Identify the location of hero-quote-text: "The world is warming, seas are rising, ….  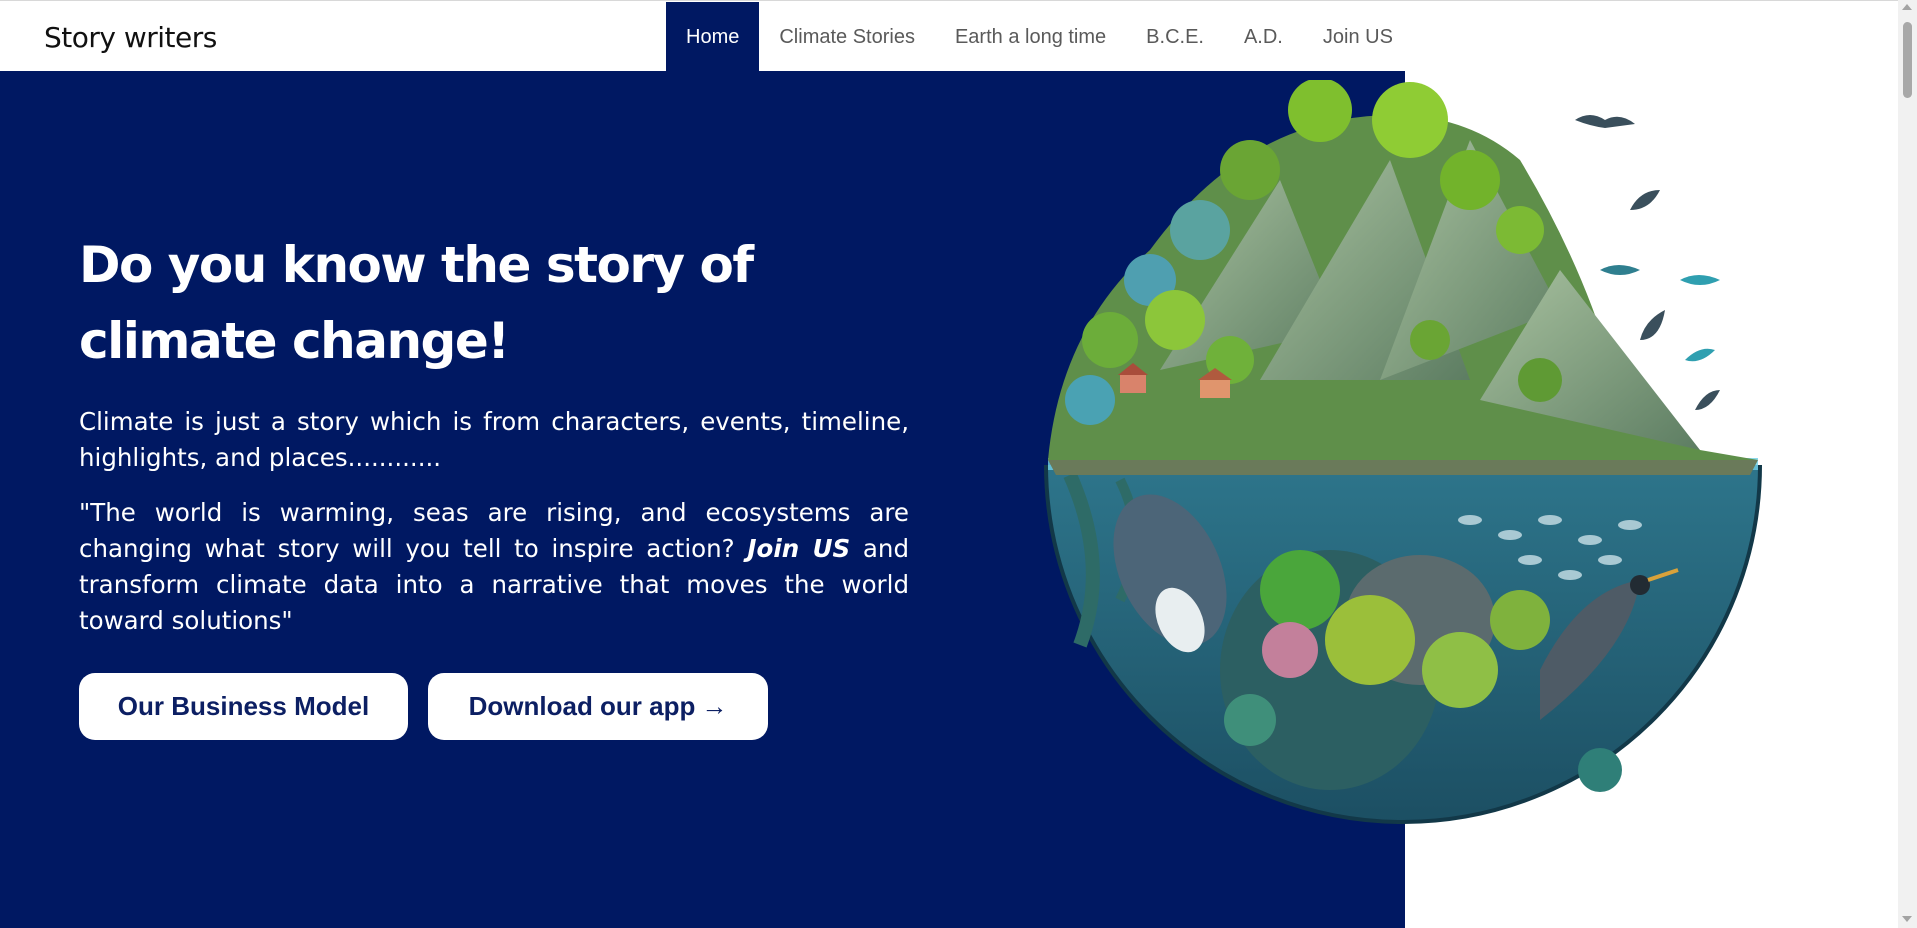
(494, 567).